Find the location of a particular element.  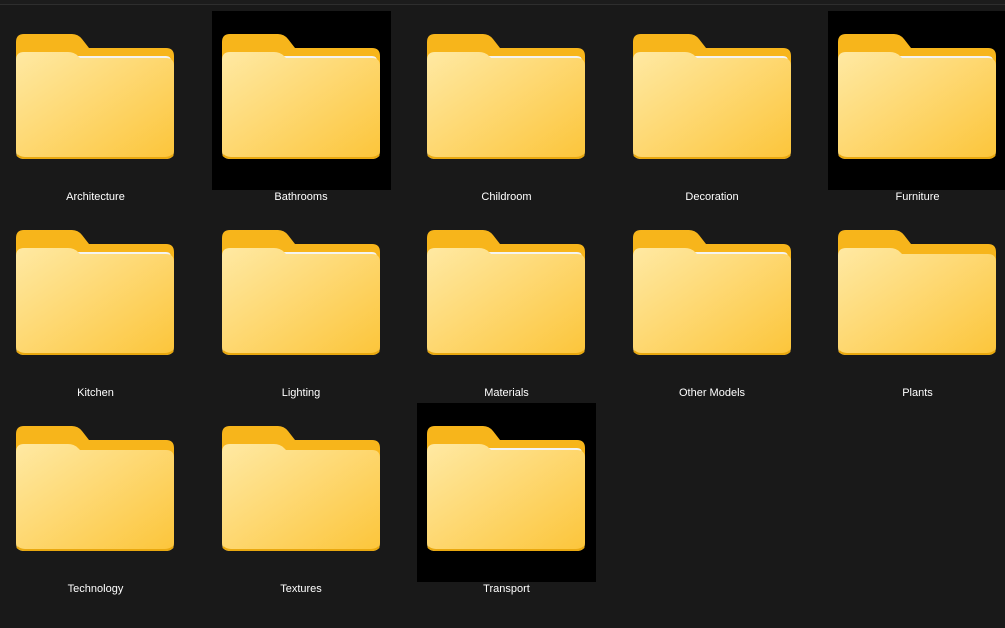

folder-item: Materials is located at coordinates (506, 305).